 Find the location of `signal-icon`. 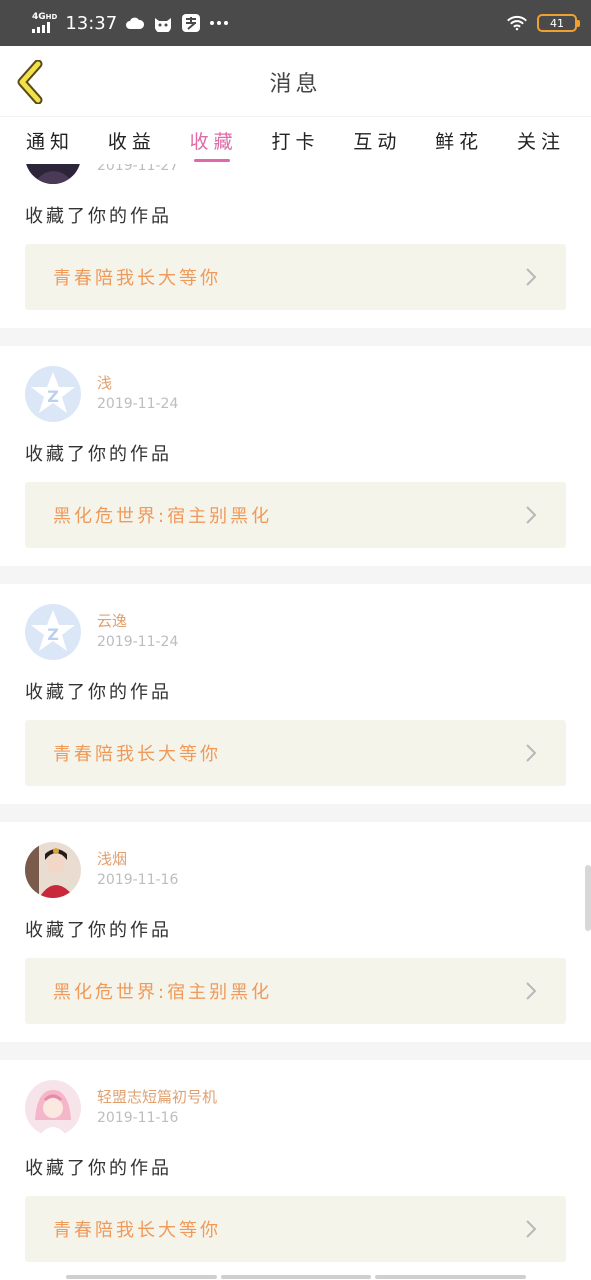

signal-icon is located at coordinates (44, 27).